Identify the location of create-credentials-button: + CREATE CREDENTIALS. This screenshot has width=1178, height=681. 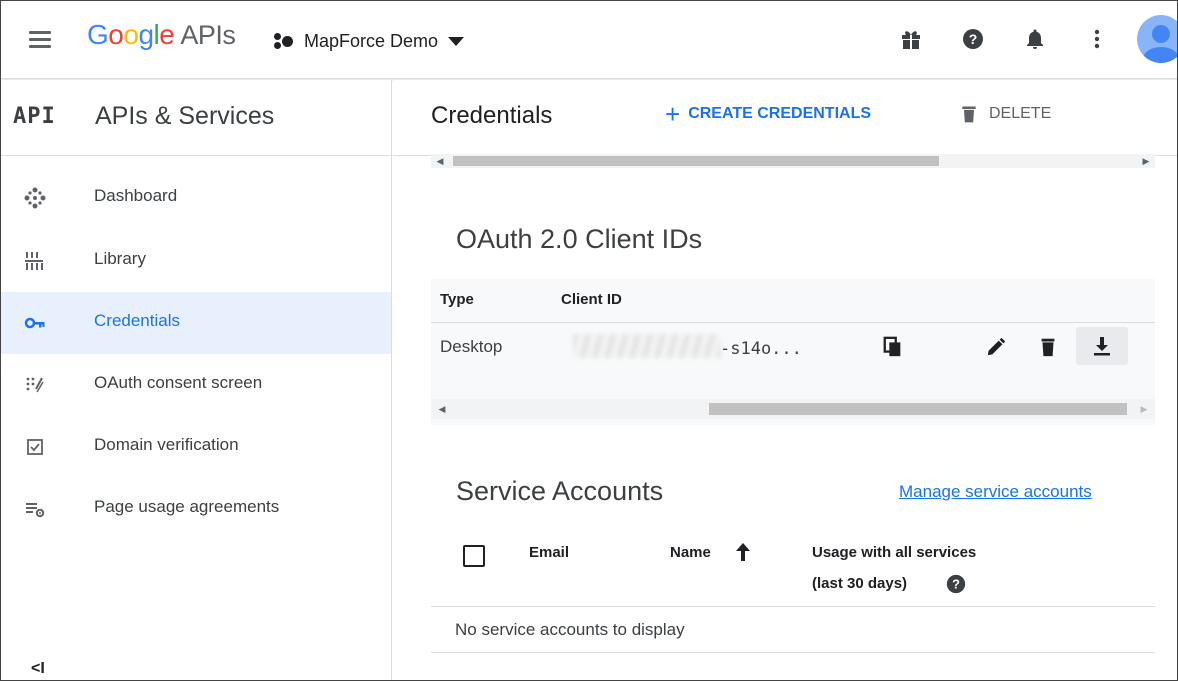
(768, 114).